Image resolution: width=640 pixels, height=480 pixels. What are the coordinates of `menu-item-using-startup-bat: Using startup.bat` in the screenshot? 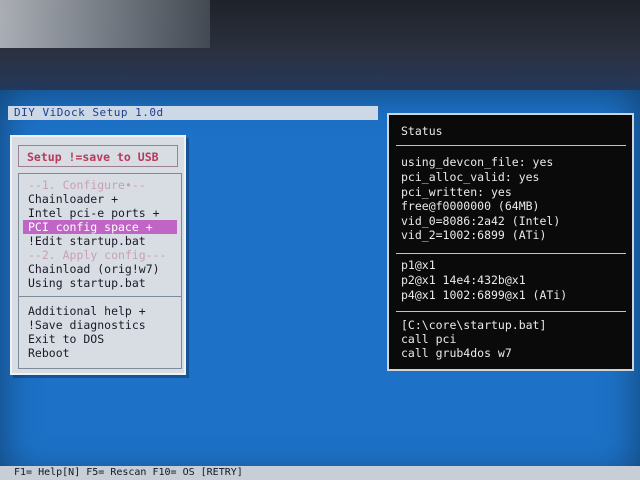 It's located at (100, 283).